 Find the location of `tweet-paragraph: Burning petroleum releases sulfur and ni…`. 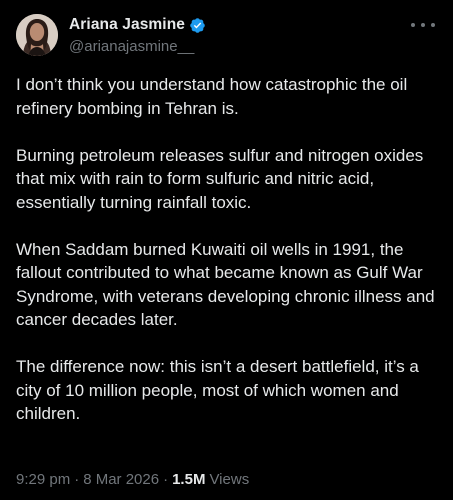

tweet-paragraph: Burning petroleum releases sulfur and ni… is located at coordinates (220, 178).